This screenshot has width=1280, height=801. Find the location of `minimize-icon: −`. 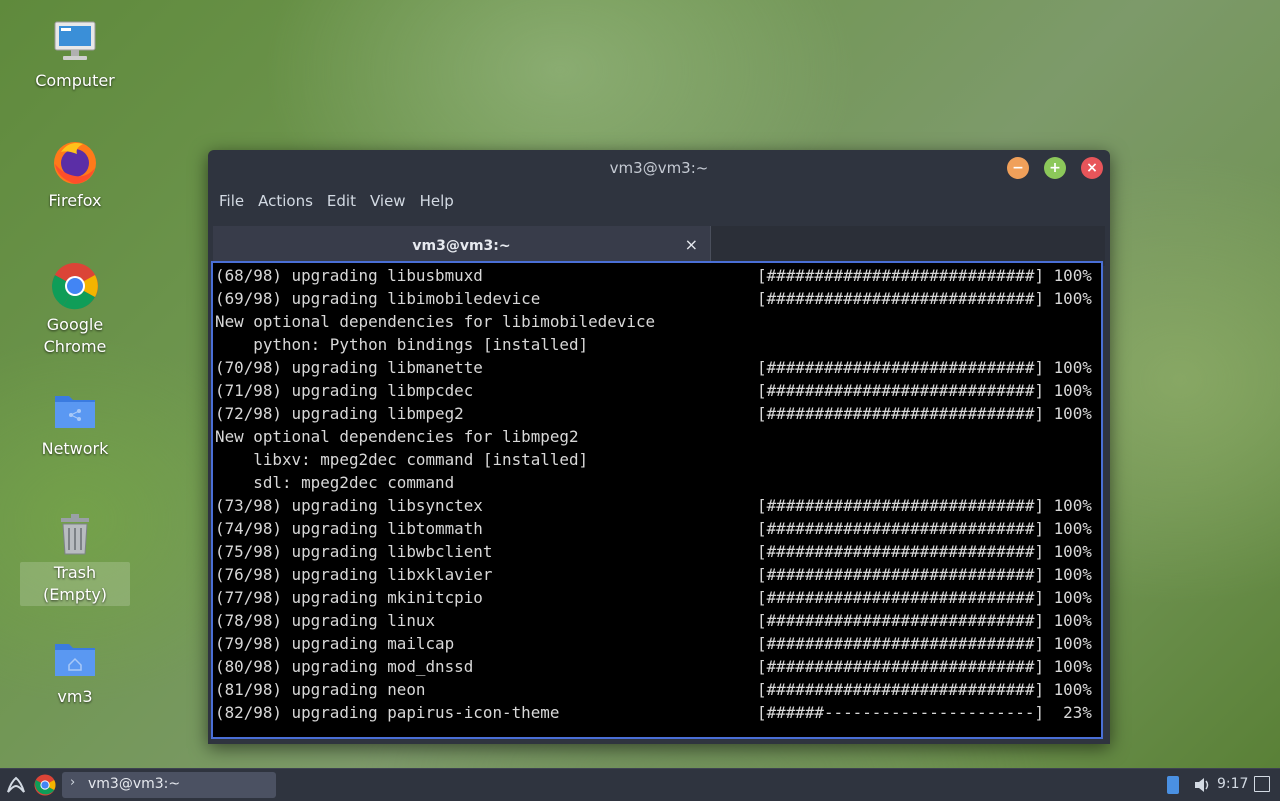

minimize-icon: − is located at coordinates (1018, 168).